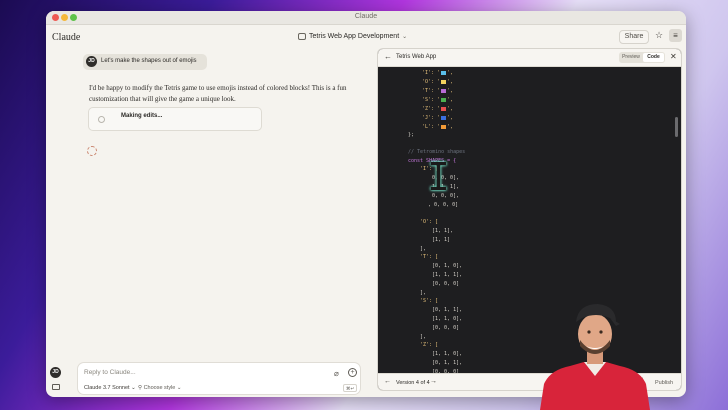 The height and width of the screenshot is (410, 728). Describe the element at coordinates (443, 205) in the screenshot. I see `code-text: , 0, 0, 0]` at that location.